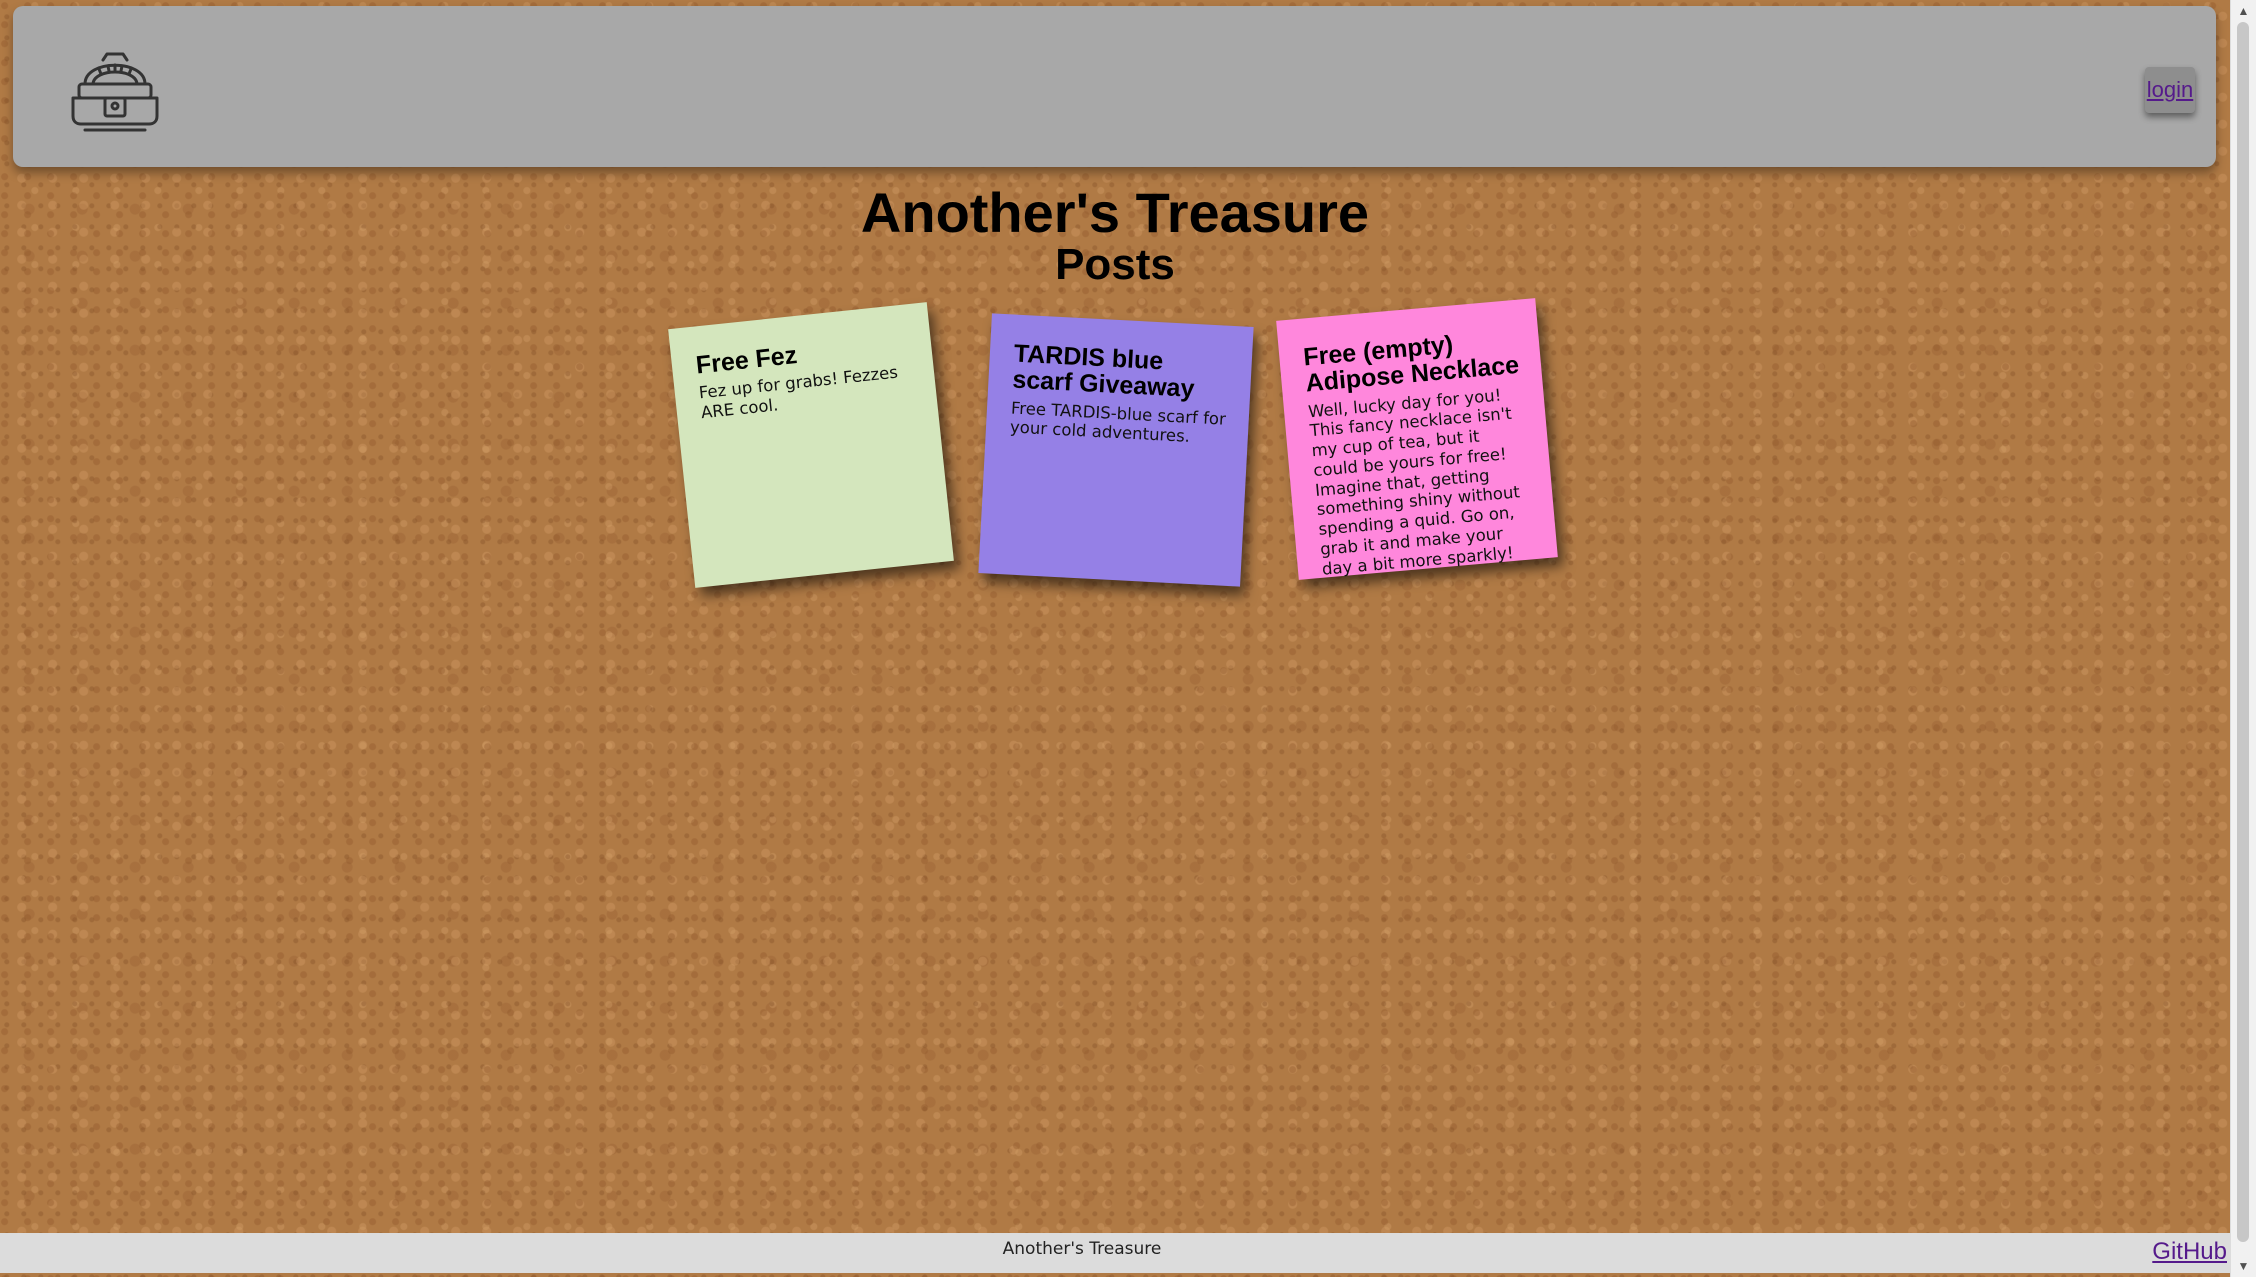 This screenshot has height=1277, width=2256. I want to click on site-footer: Another's Treasure GitHub, so click(1115, 1253).